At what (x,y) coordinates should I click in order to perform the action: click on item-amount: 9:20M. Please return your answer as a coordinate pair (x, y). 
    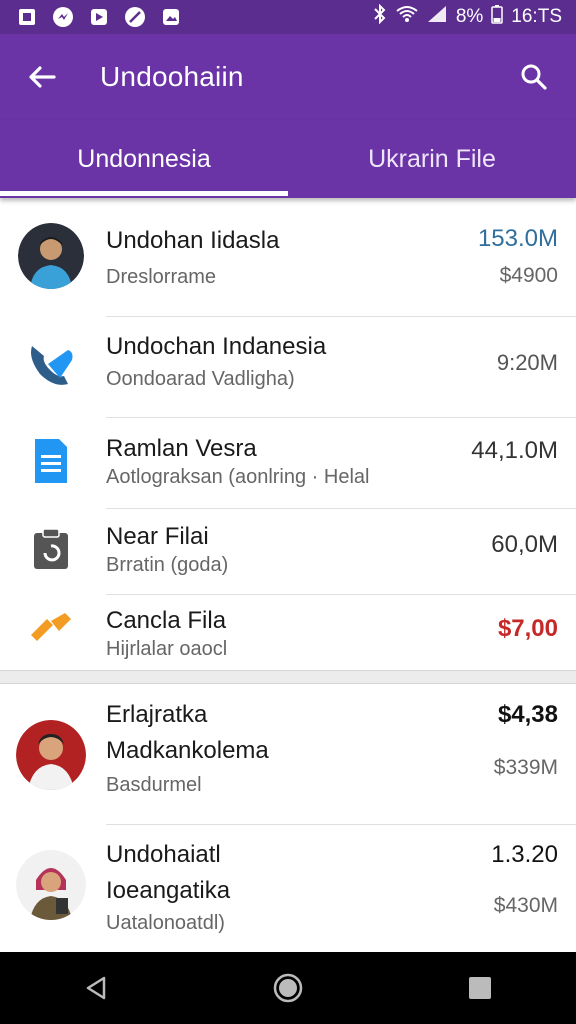
    Looking at the image, I should click on (527, 362).